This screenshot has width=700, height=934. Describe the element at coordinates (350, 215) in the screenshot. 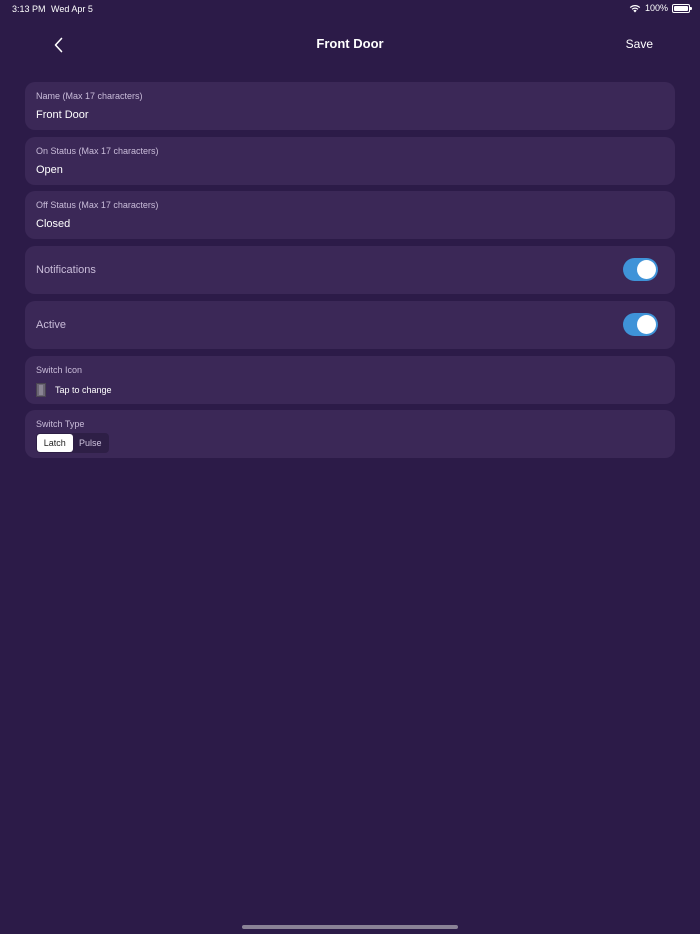

I see `off-status-field-card: Off Status (Max 17 characters) Closed` at that location.